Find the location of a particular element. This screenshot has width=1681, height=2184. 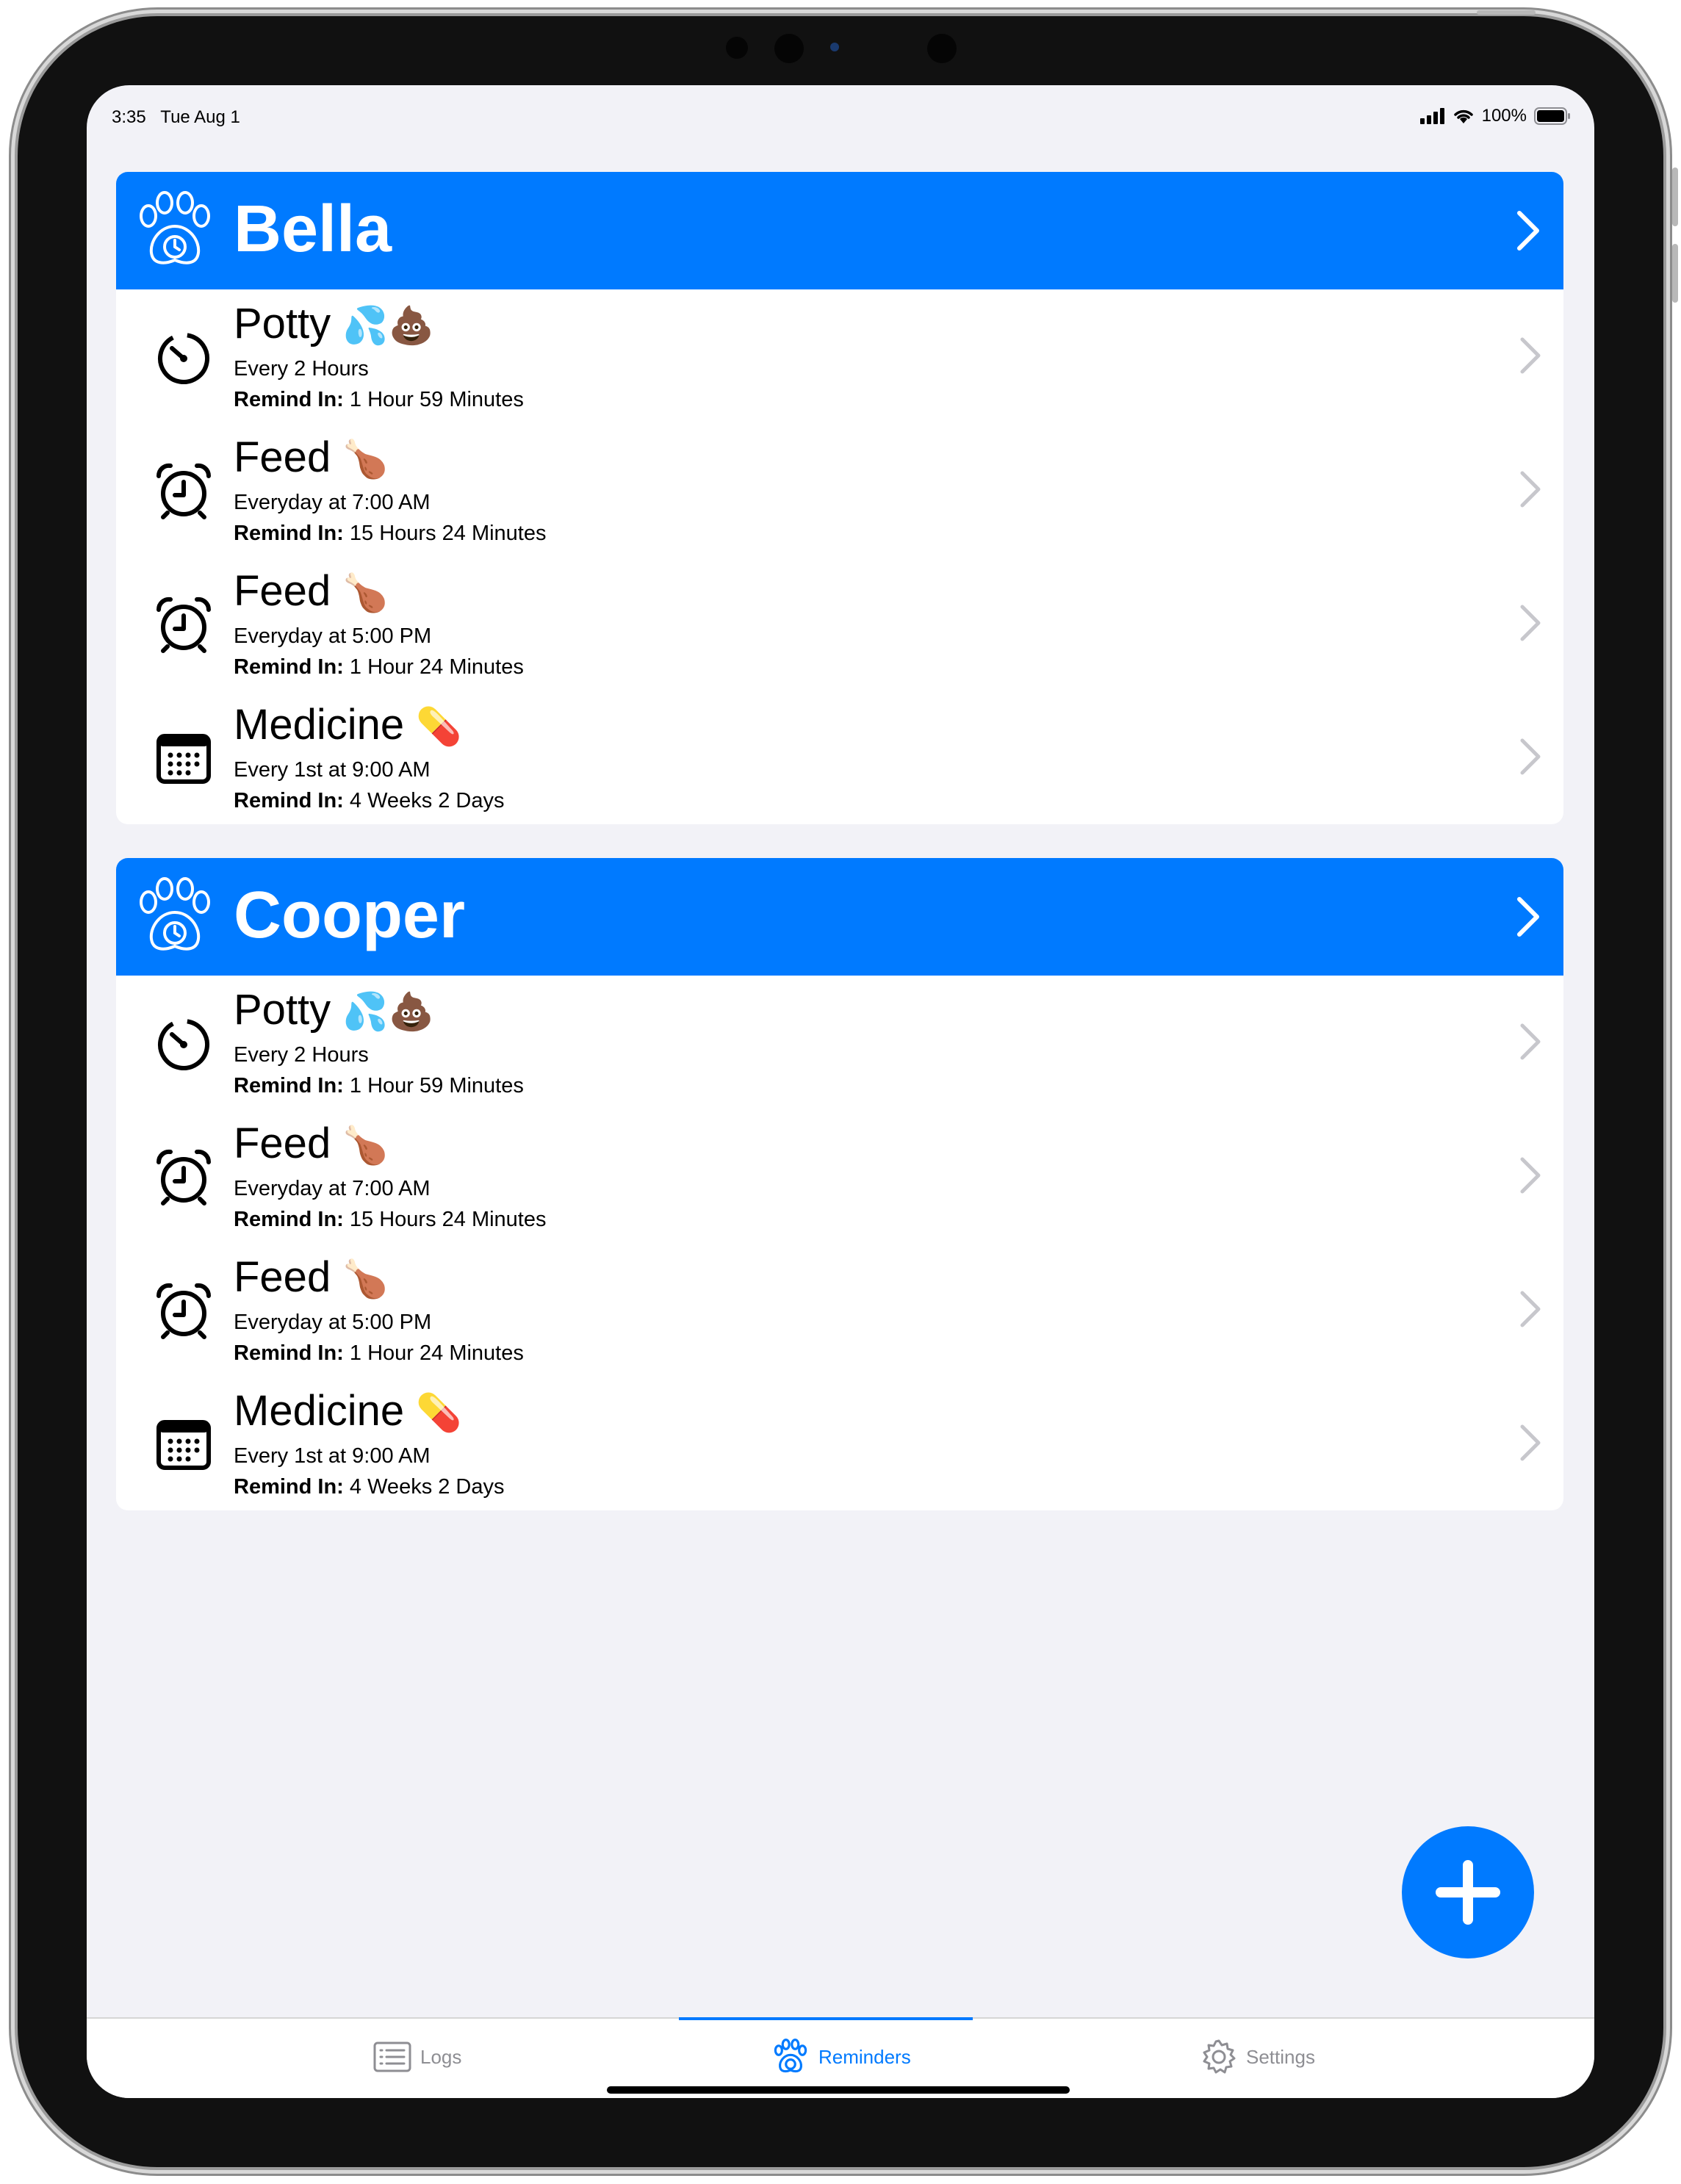

reminder-title-line: Feed 🍗 is located at coordinates (311, 592).